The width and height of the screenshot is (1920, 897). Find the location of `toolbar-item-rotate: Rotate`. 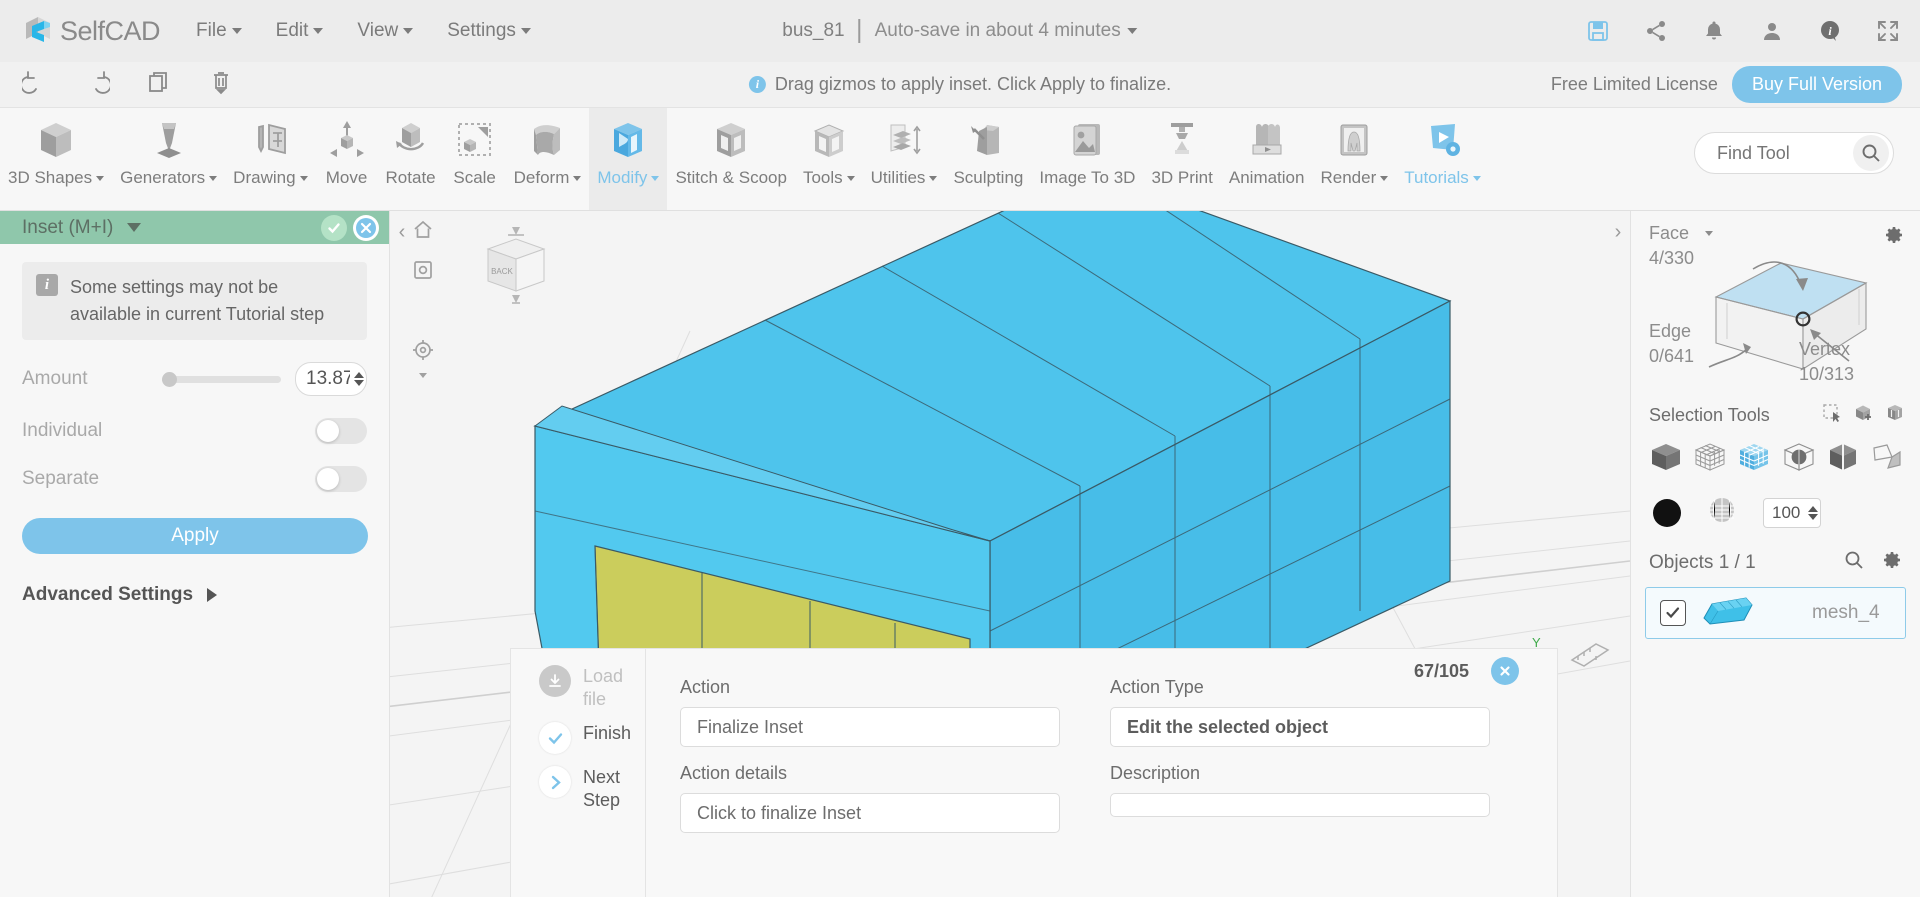

toolbar-item-rotate: Rotate is located at coordinates (411, 159).